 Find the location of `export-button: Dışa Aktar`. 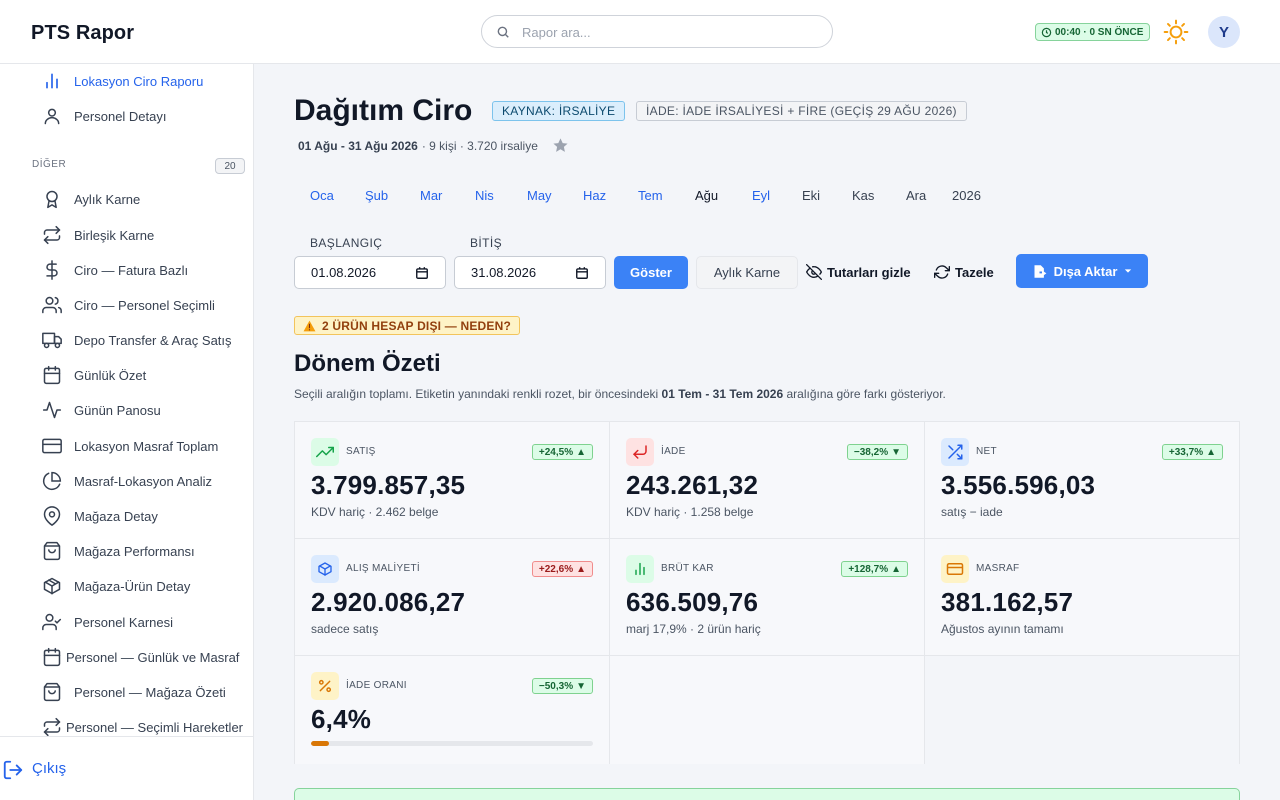

export-button: Dışa Aktar is located at coordinates (1082, 271).